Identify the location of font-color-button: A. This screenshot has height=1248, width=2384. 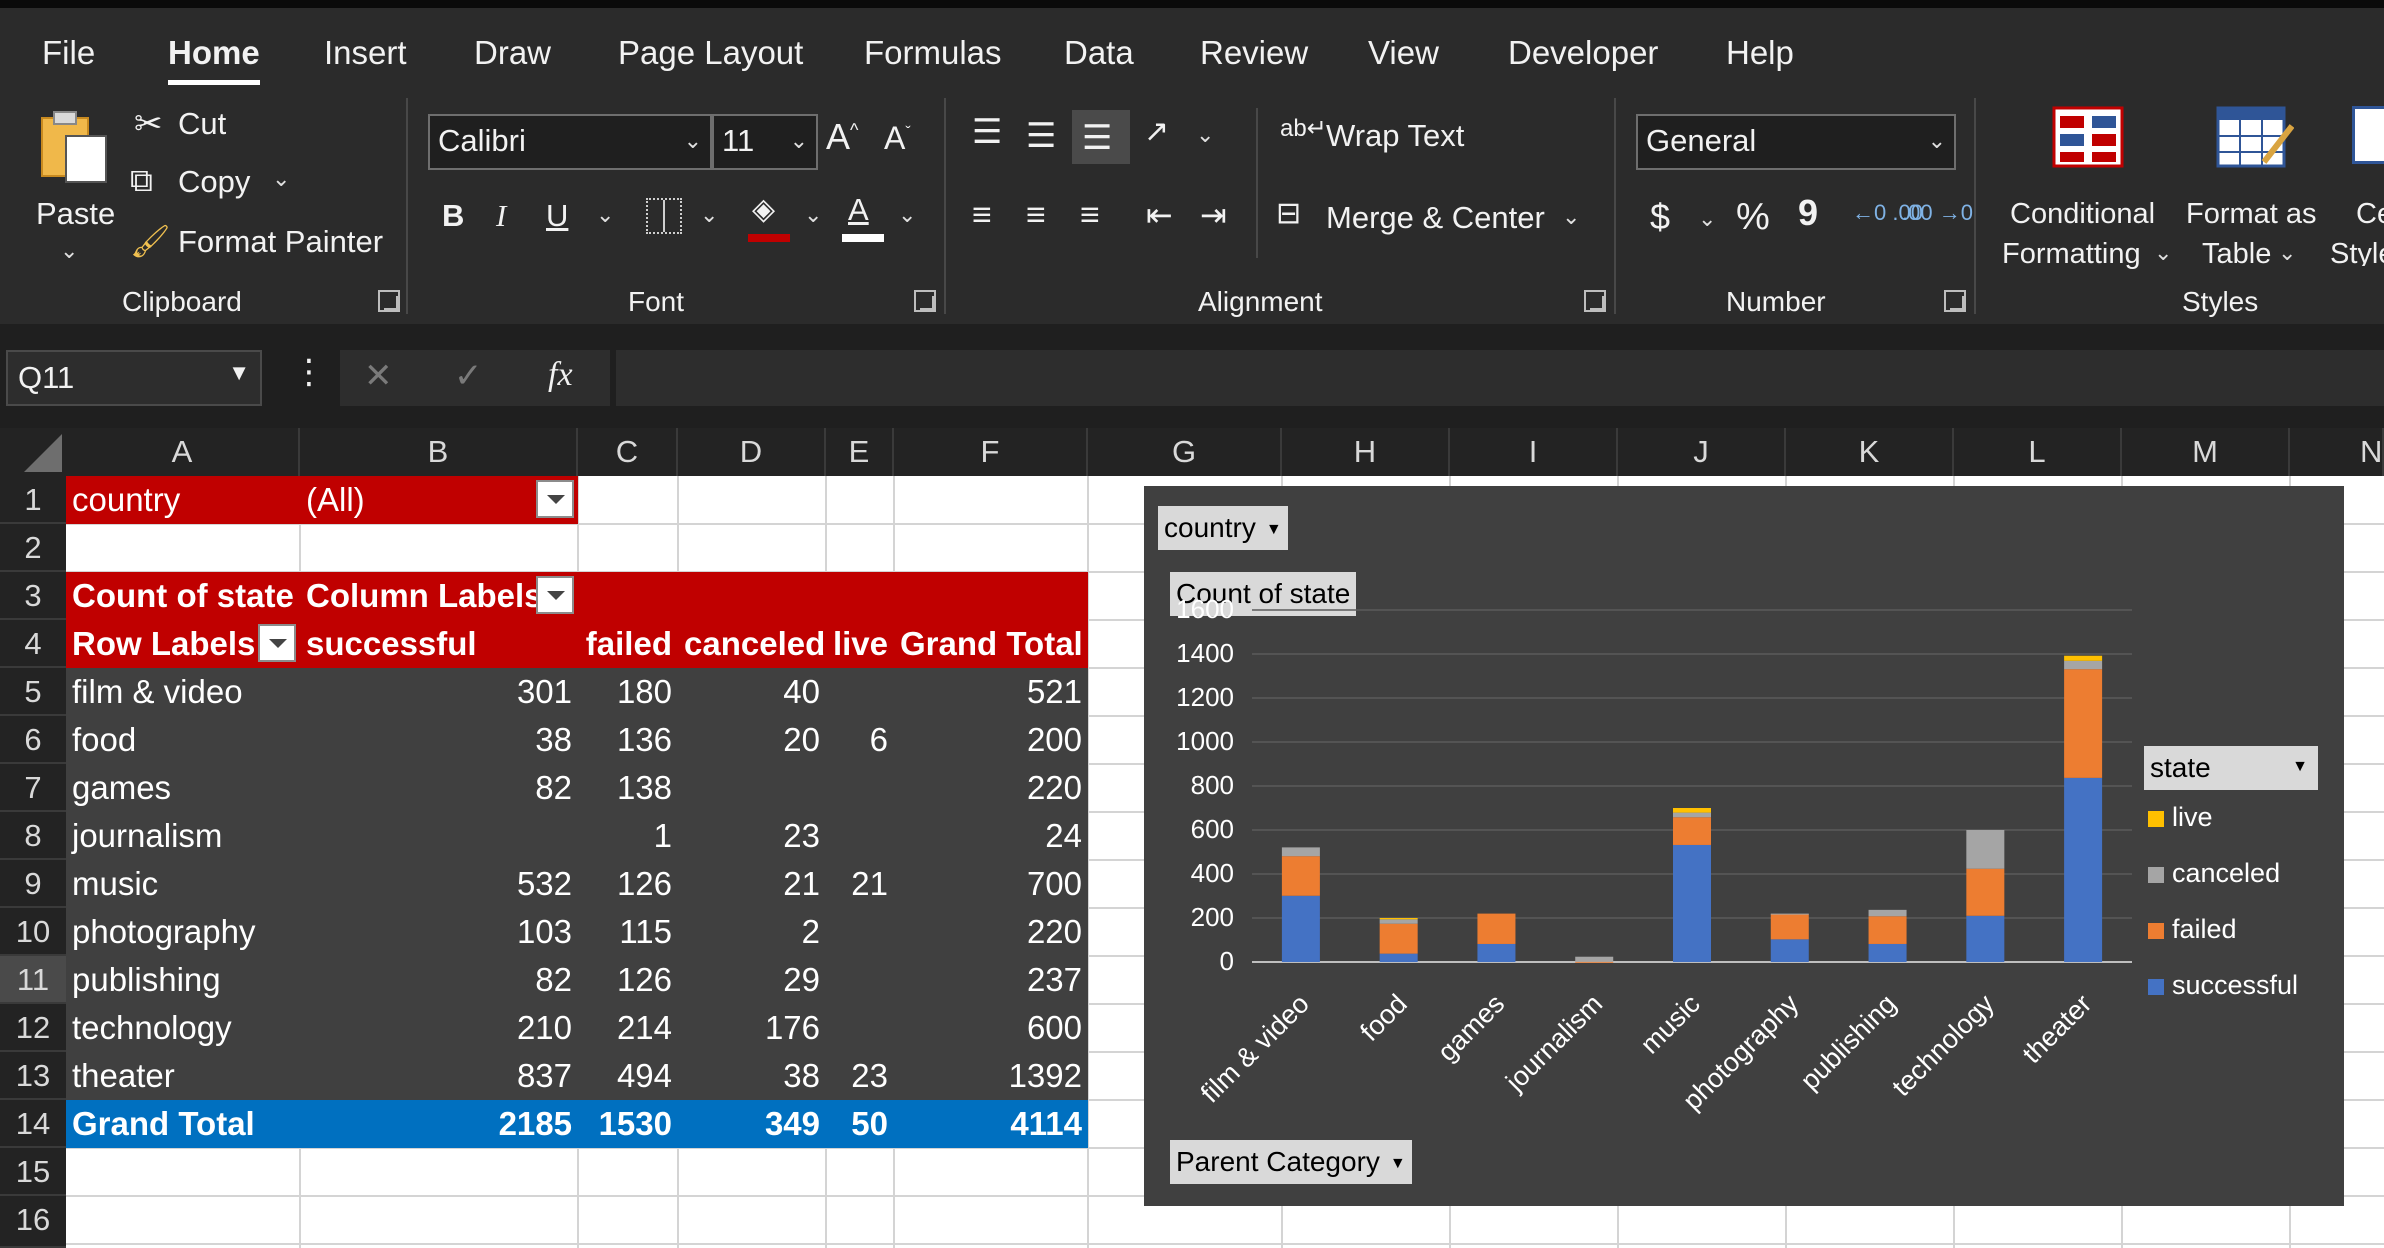
(864, 218).